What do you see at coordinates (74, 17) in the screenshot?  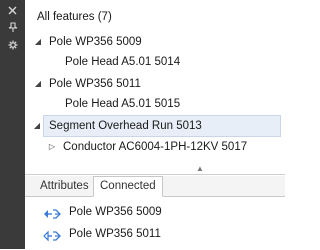 I see `panel-title: All features (7)` at bounding box center [74, 17].